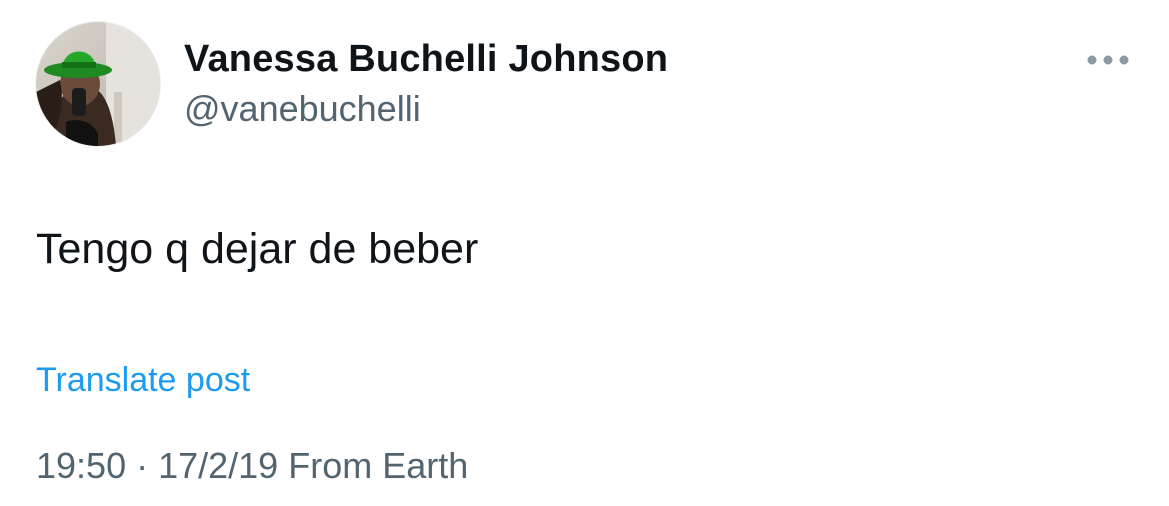 This screenshot has width=1169, height=506. Describe the element at coordinates (218, 465) in the screenshot. I see `post-date: 17/2/19` at that location.